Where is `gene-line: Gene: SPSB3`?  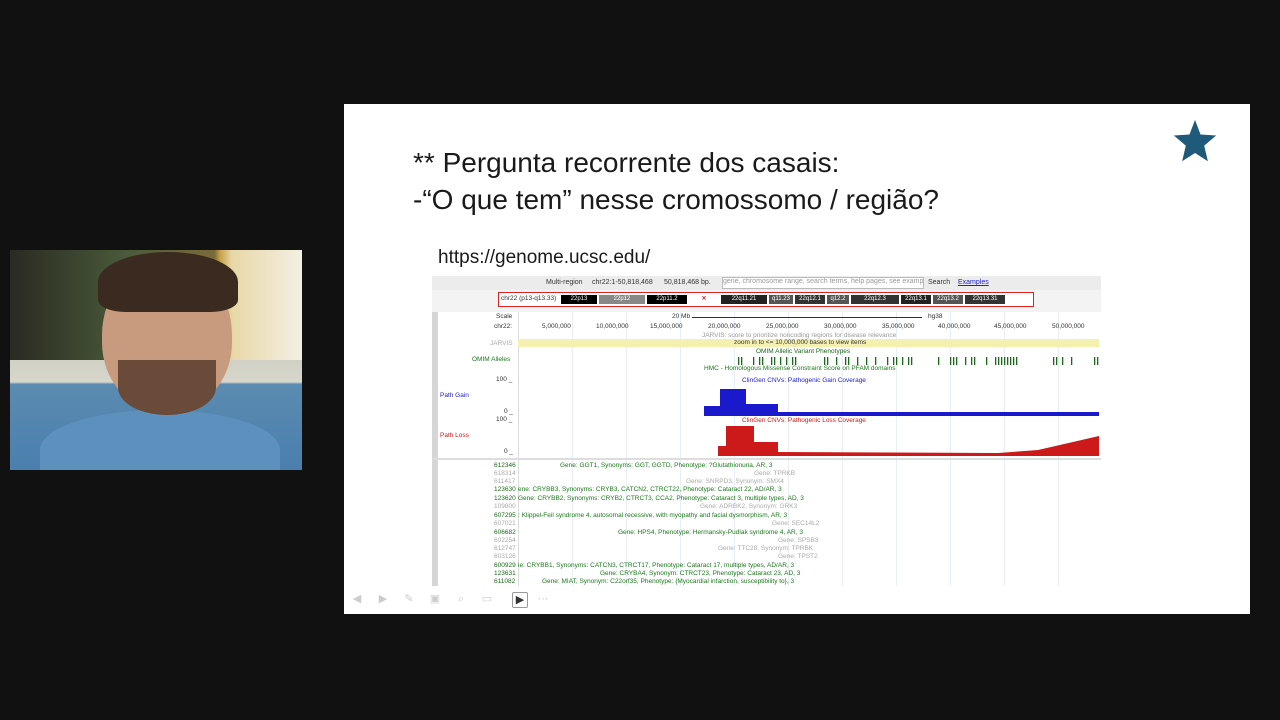
gene-line: Gene: SPSB3 is located at coordinates (798, 540).